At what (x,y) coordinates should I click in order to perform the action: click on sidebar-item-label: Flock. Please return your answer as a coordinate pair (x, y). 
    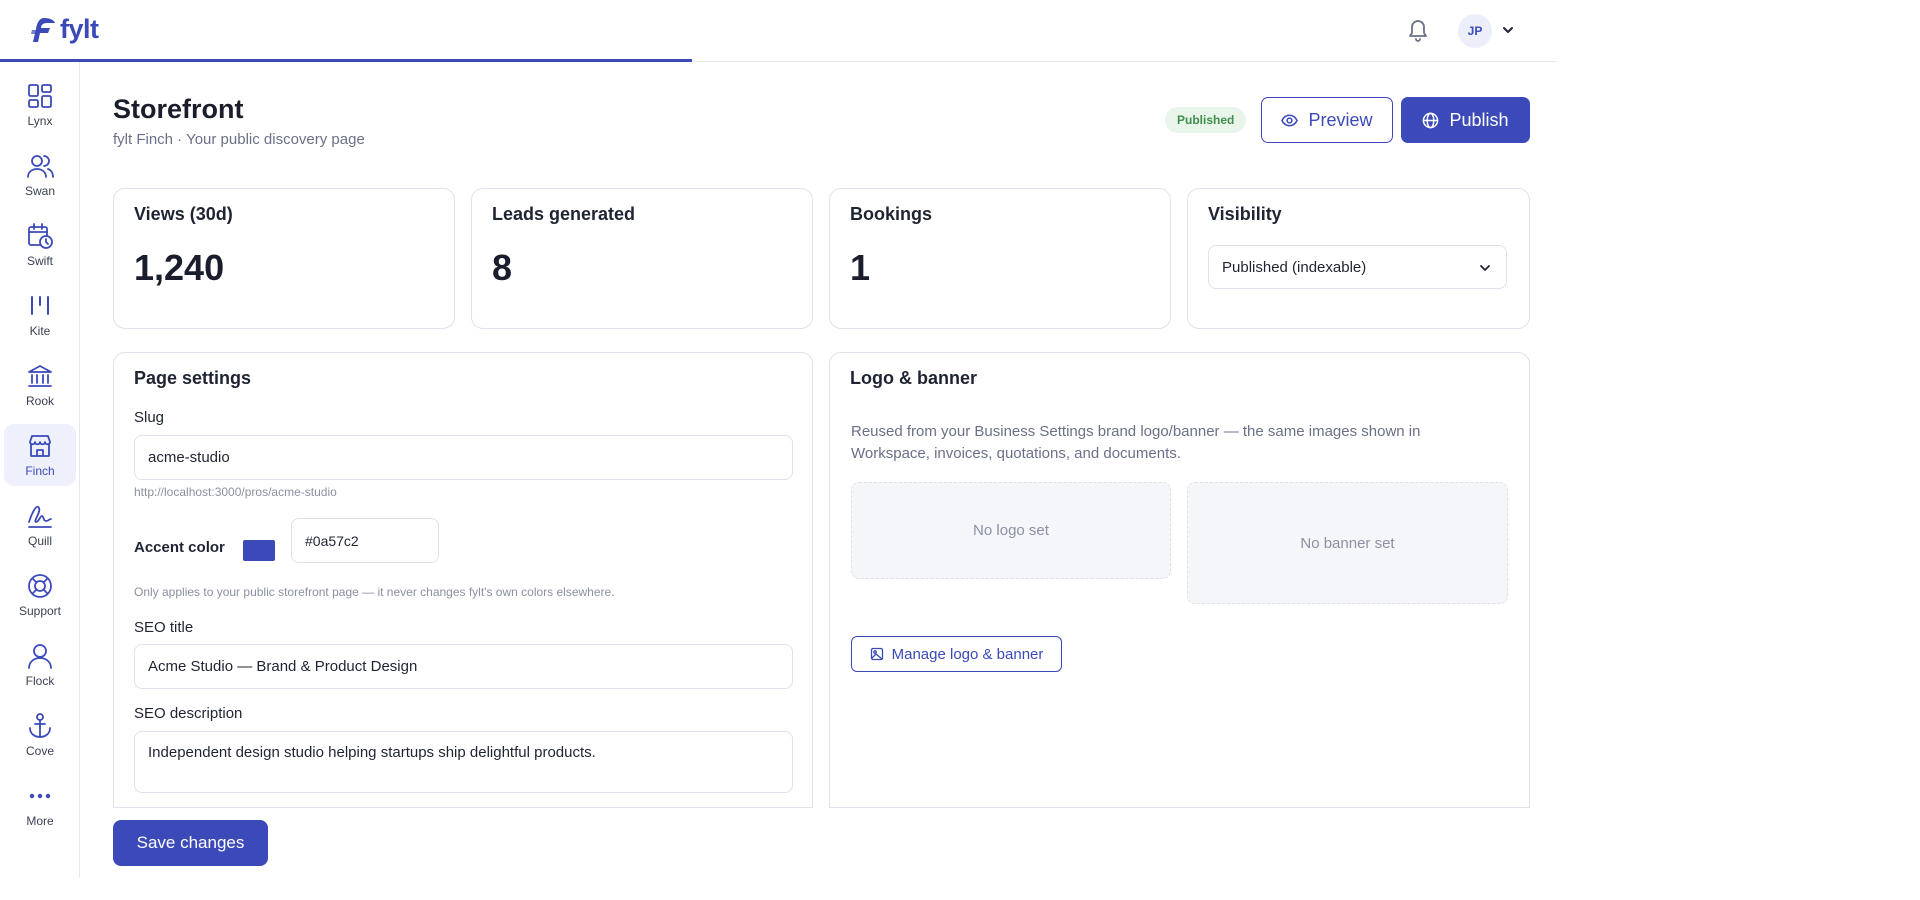
    Looking at the image, I should click on (40, 681).